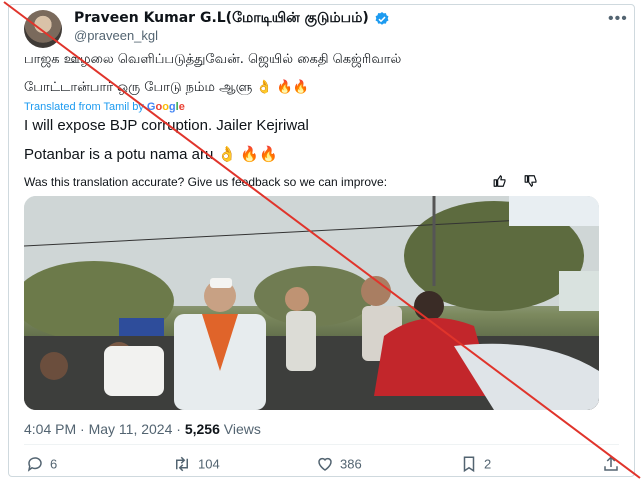 This screenshot has height=481, width=643. Describe the element at coordinates (167, 87) in the screenshot. I see `tweet-text-tamil-2: போட்டான்பார் ஒரு போடு நம்ம ஆளு 👌 🔥🔥` at that location.